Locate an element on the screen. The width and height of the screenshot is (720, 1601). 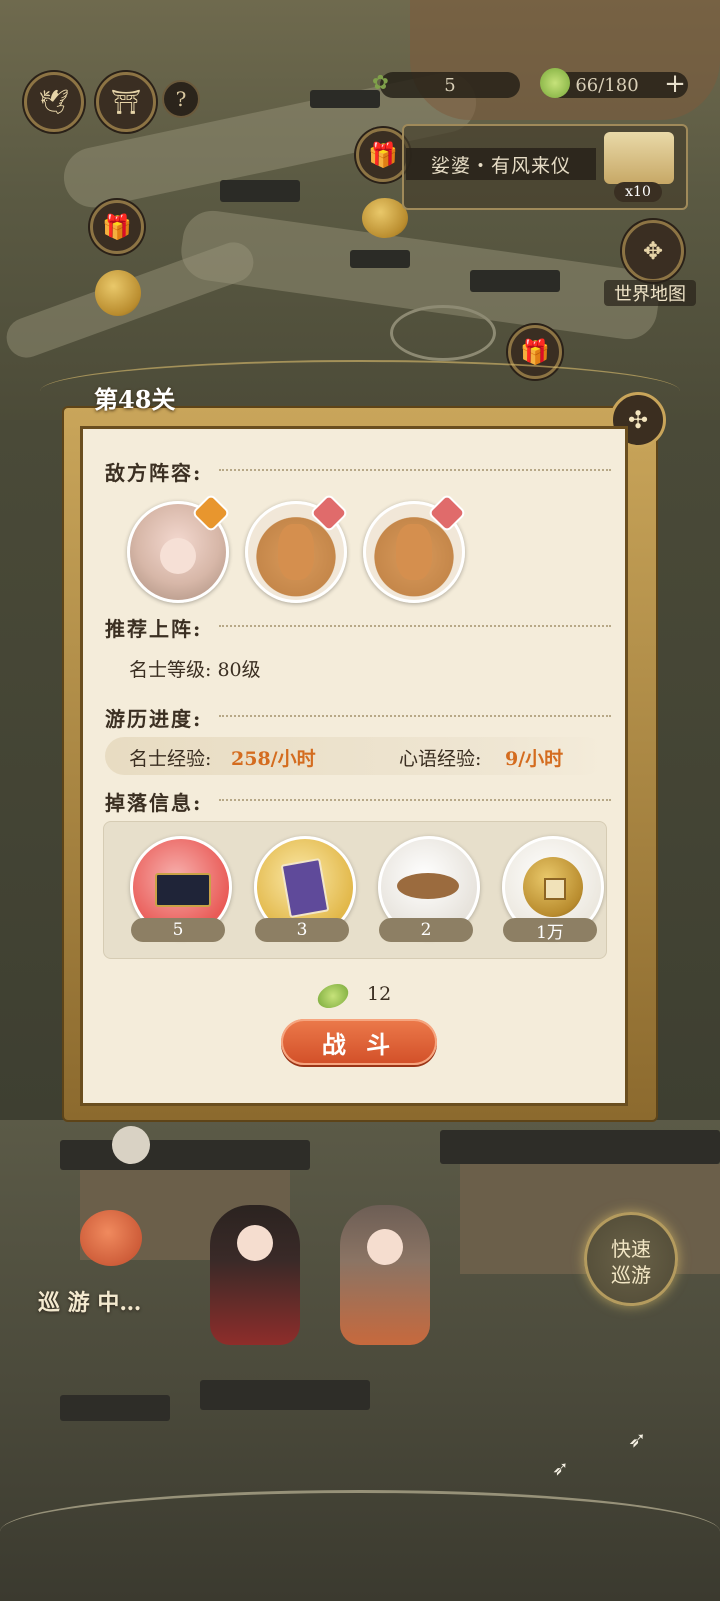
map-node-coin is located at coordinates (118, 293).